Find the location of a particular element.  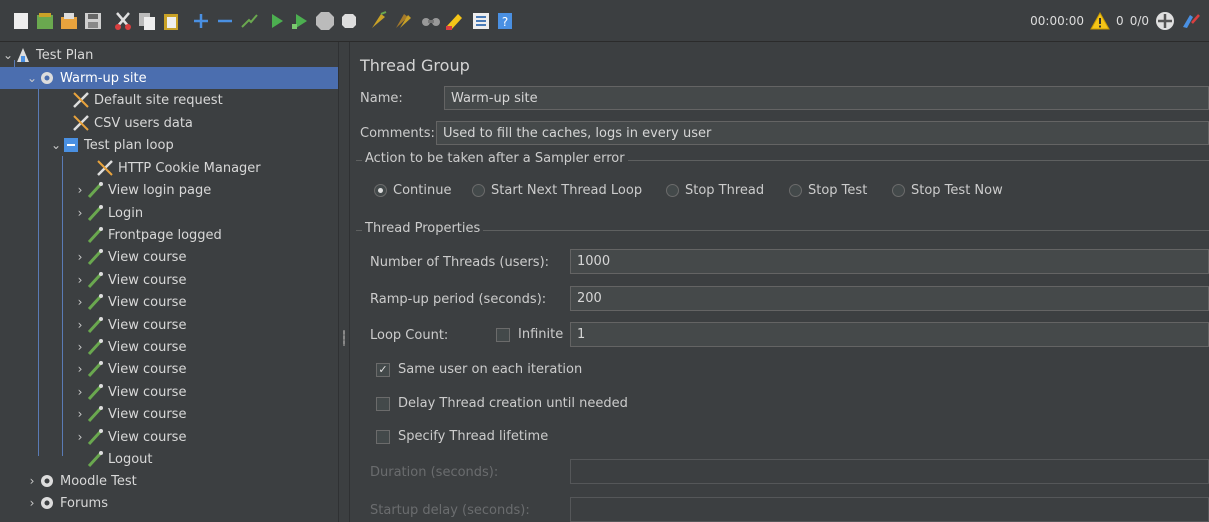

new-icon is located at coordinates (21, 21).